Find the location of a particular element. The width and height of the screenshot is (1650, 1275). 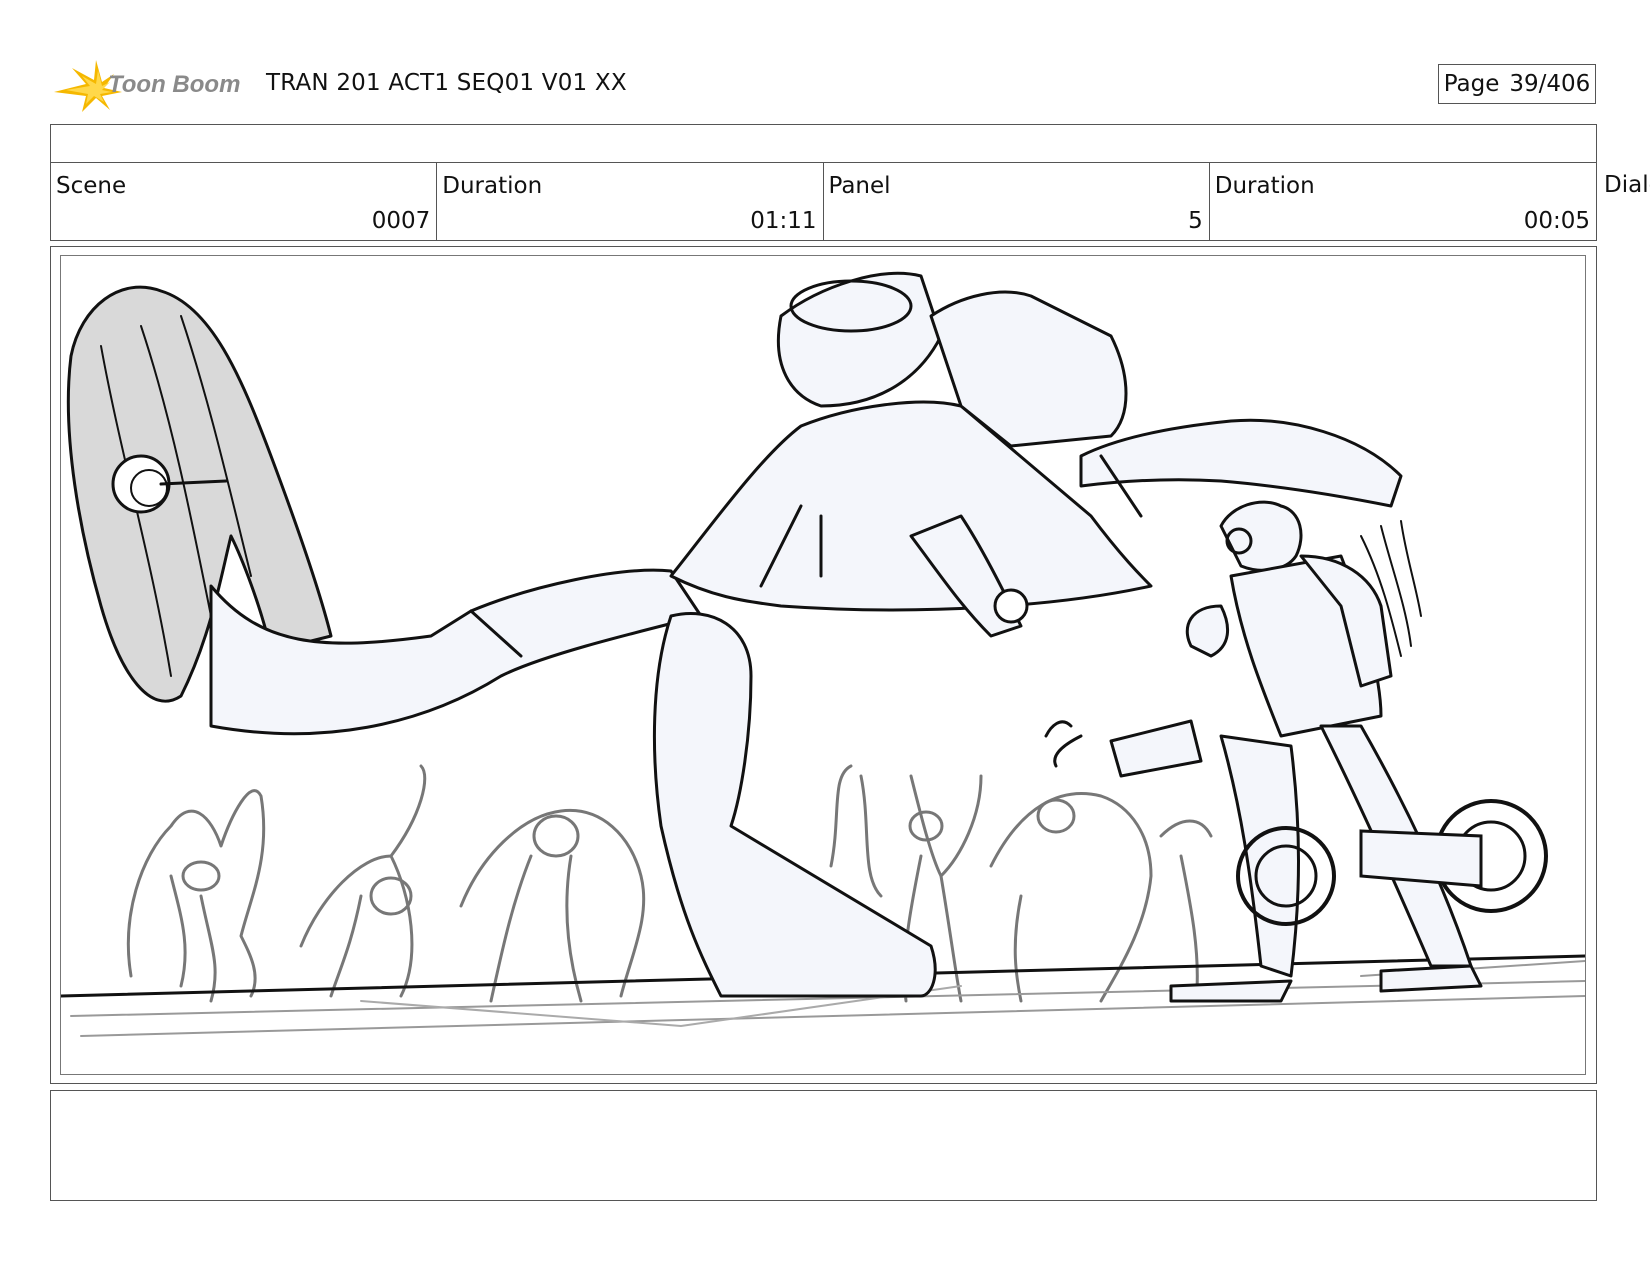

scene-duration-label: Duration is located at coordinates (492, 186).